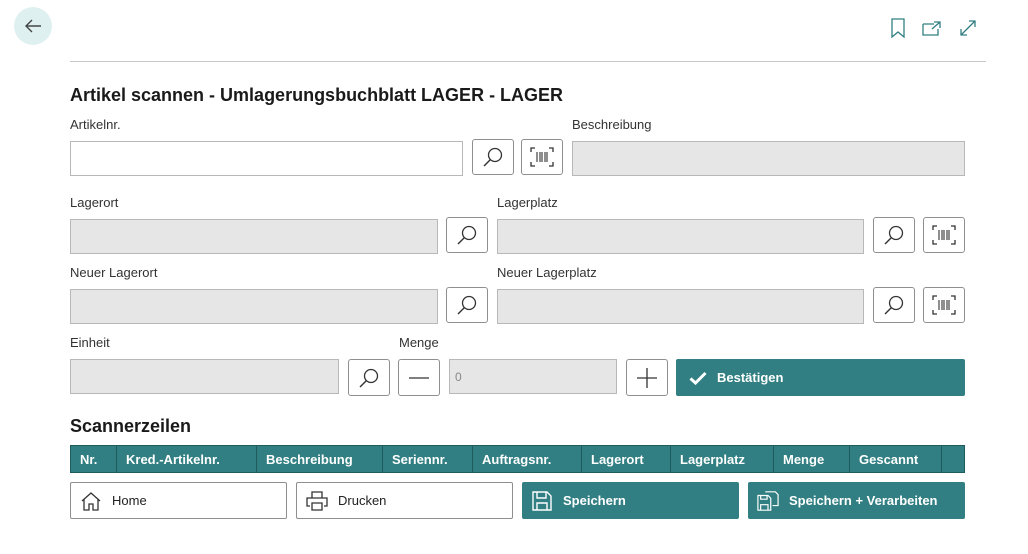 Image resolution: width=1028 pixels, height=554 pixels. I want to click on artikelnr-scan-button, so click(542, 157).